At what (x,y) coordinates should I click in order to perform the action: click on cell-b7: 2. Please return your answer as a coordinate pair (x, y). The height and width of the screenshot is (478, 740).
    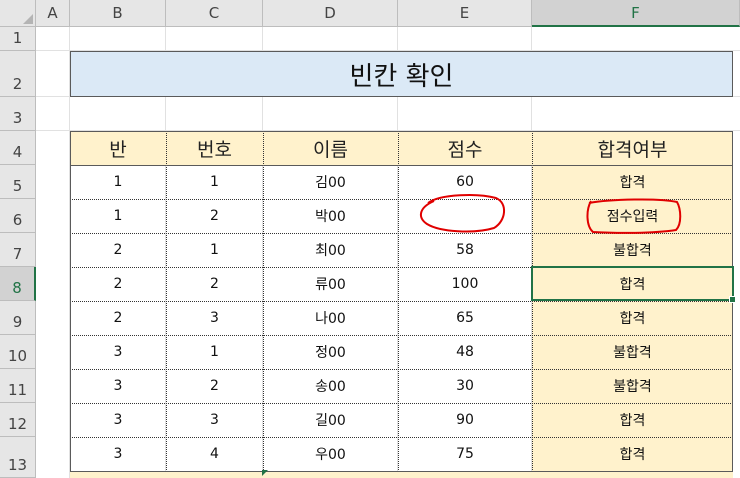
    Looking at the image, I should click on (118, 250).